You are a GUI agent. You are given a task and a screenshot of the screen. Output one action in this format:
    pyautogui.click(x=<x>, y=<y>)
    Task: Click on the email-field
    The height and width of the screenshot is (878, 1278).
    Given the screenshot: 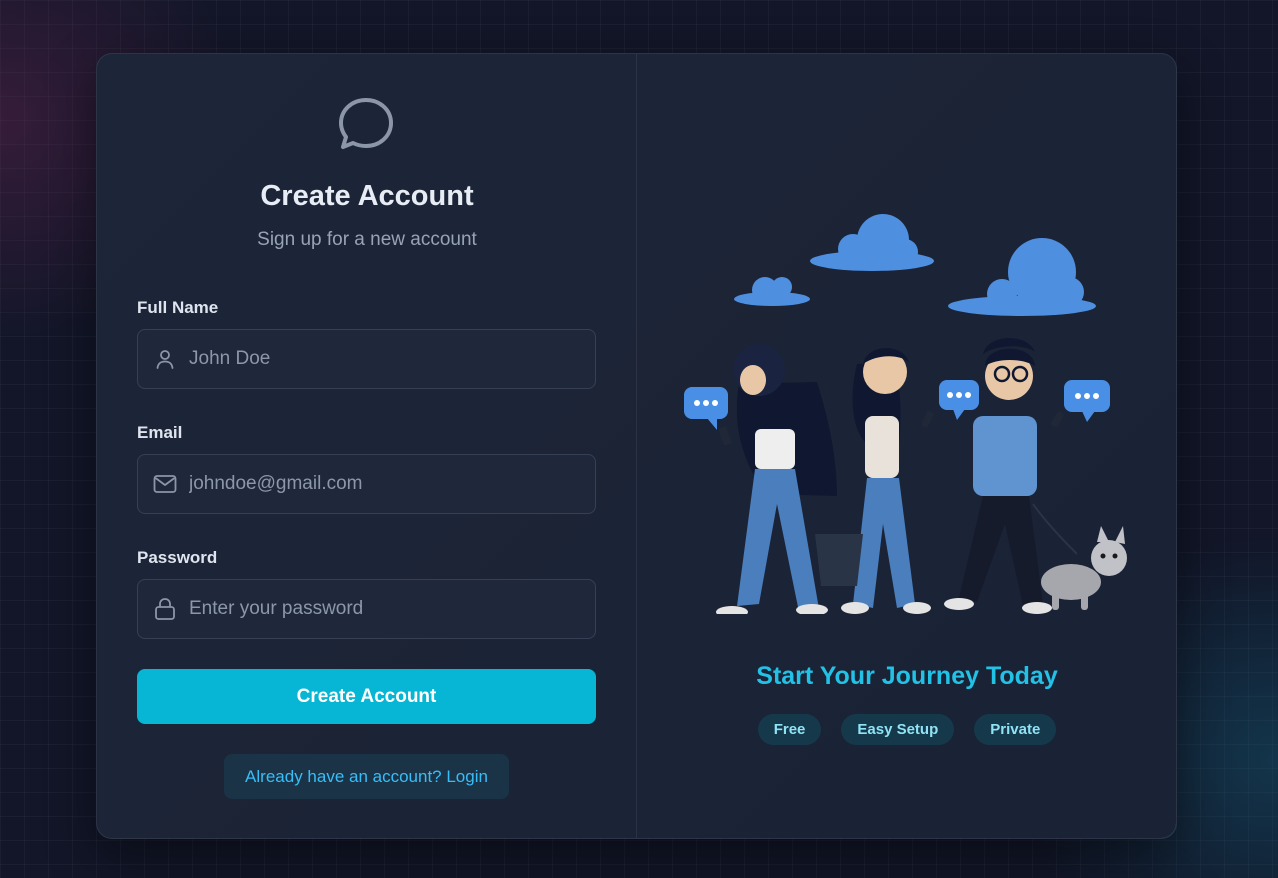 What is the action you would take?
    pyautogui.click(x=366, y=484)
    